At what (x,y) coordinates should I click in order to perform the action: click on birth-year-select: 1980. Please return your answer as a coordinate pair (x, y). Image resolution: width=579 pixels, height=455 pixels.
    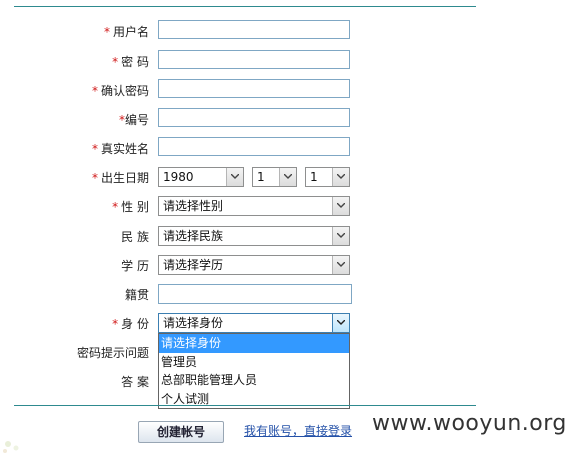
    Looking at the image, I should click on (201, 177).